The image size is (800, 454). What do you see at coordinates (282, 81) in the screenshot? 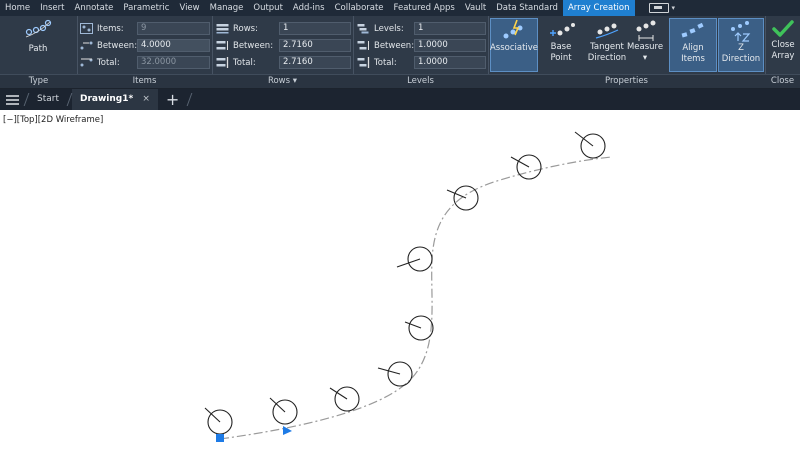
I see `rows-panel-title: Rows ▾` at bounding box center [282, 81].